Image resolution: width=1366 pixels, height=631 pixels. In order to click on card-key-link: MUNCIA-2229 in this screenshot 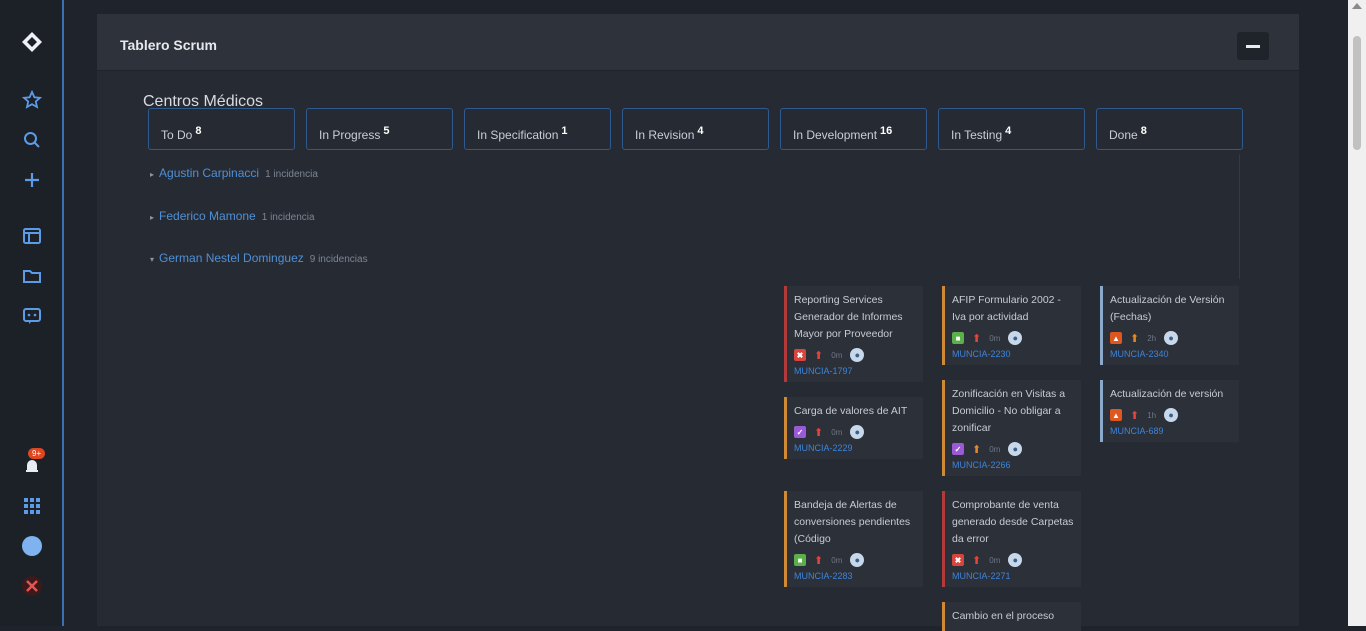, I will do `click(855, 448)`.